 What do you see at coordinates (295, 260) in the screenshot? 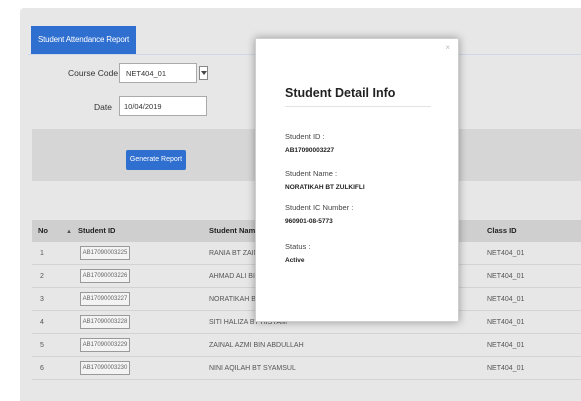
I see `status-value: Active` at bounding box center [295, 260].